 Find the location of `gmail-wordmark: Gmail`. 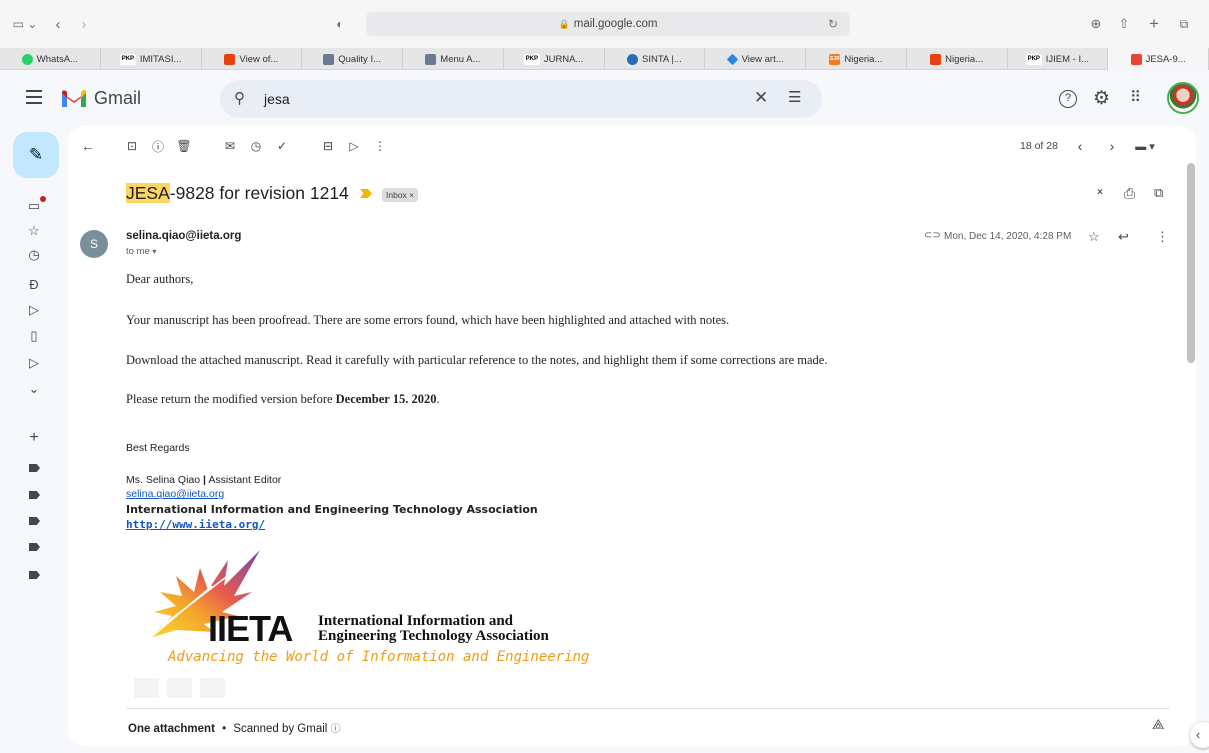

gmail-wordmark: Gmail is located at coordinates (118, 98).